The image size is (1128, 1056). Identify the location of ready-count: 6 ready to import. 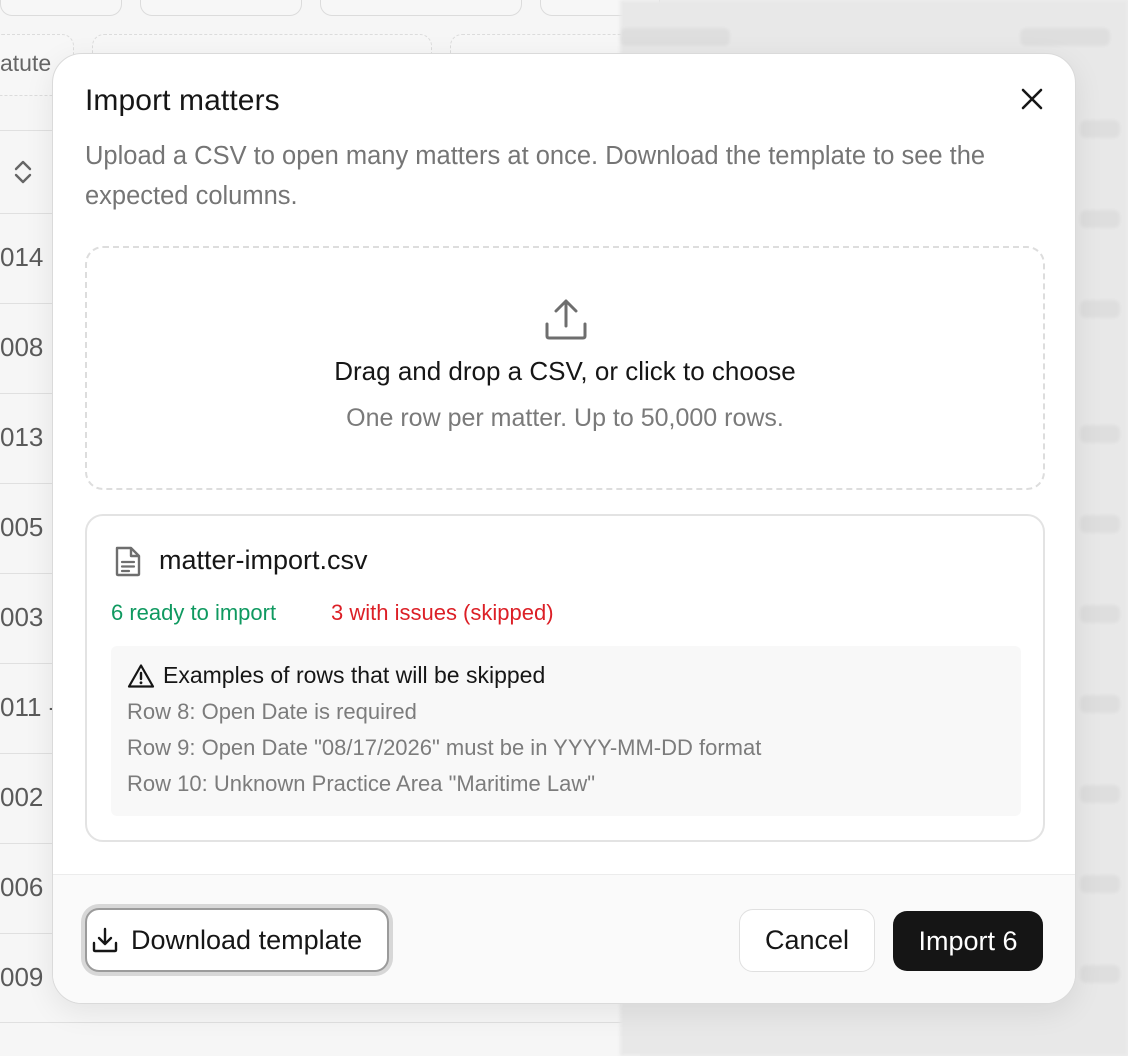
(194, 612).